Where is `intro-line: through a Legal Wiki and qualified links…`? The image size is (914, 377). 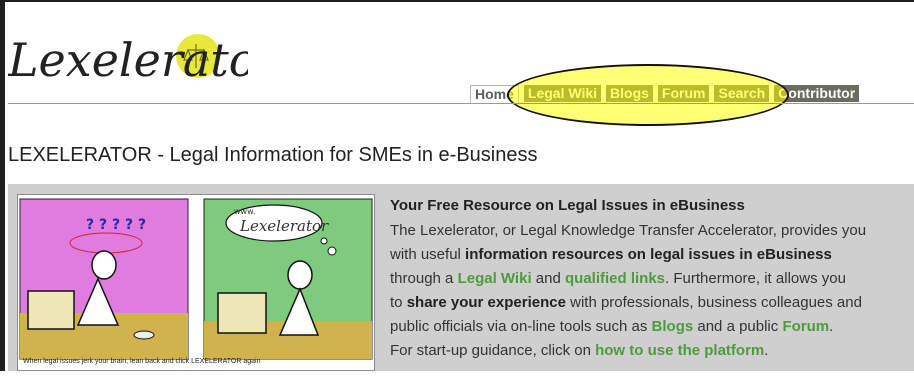
intro-line: through a Legal Wiki and qualified links… is located at coordinates (649, 279).